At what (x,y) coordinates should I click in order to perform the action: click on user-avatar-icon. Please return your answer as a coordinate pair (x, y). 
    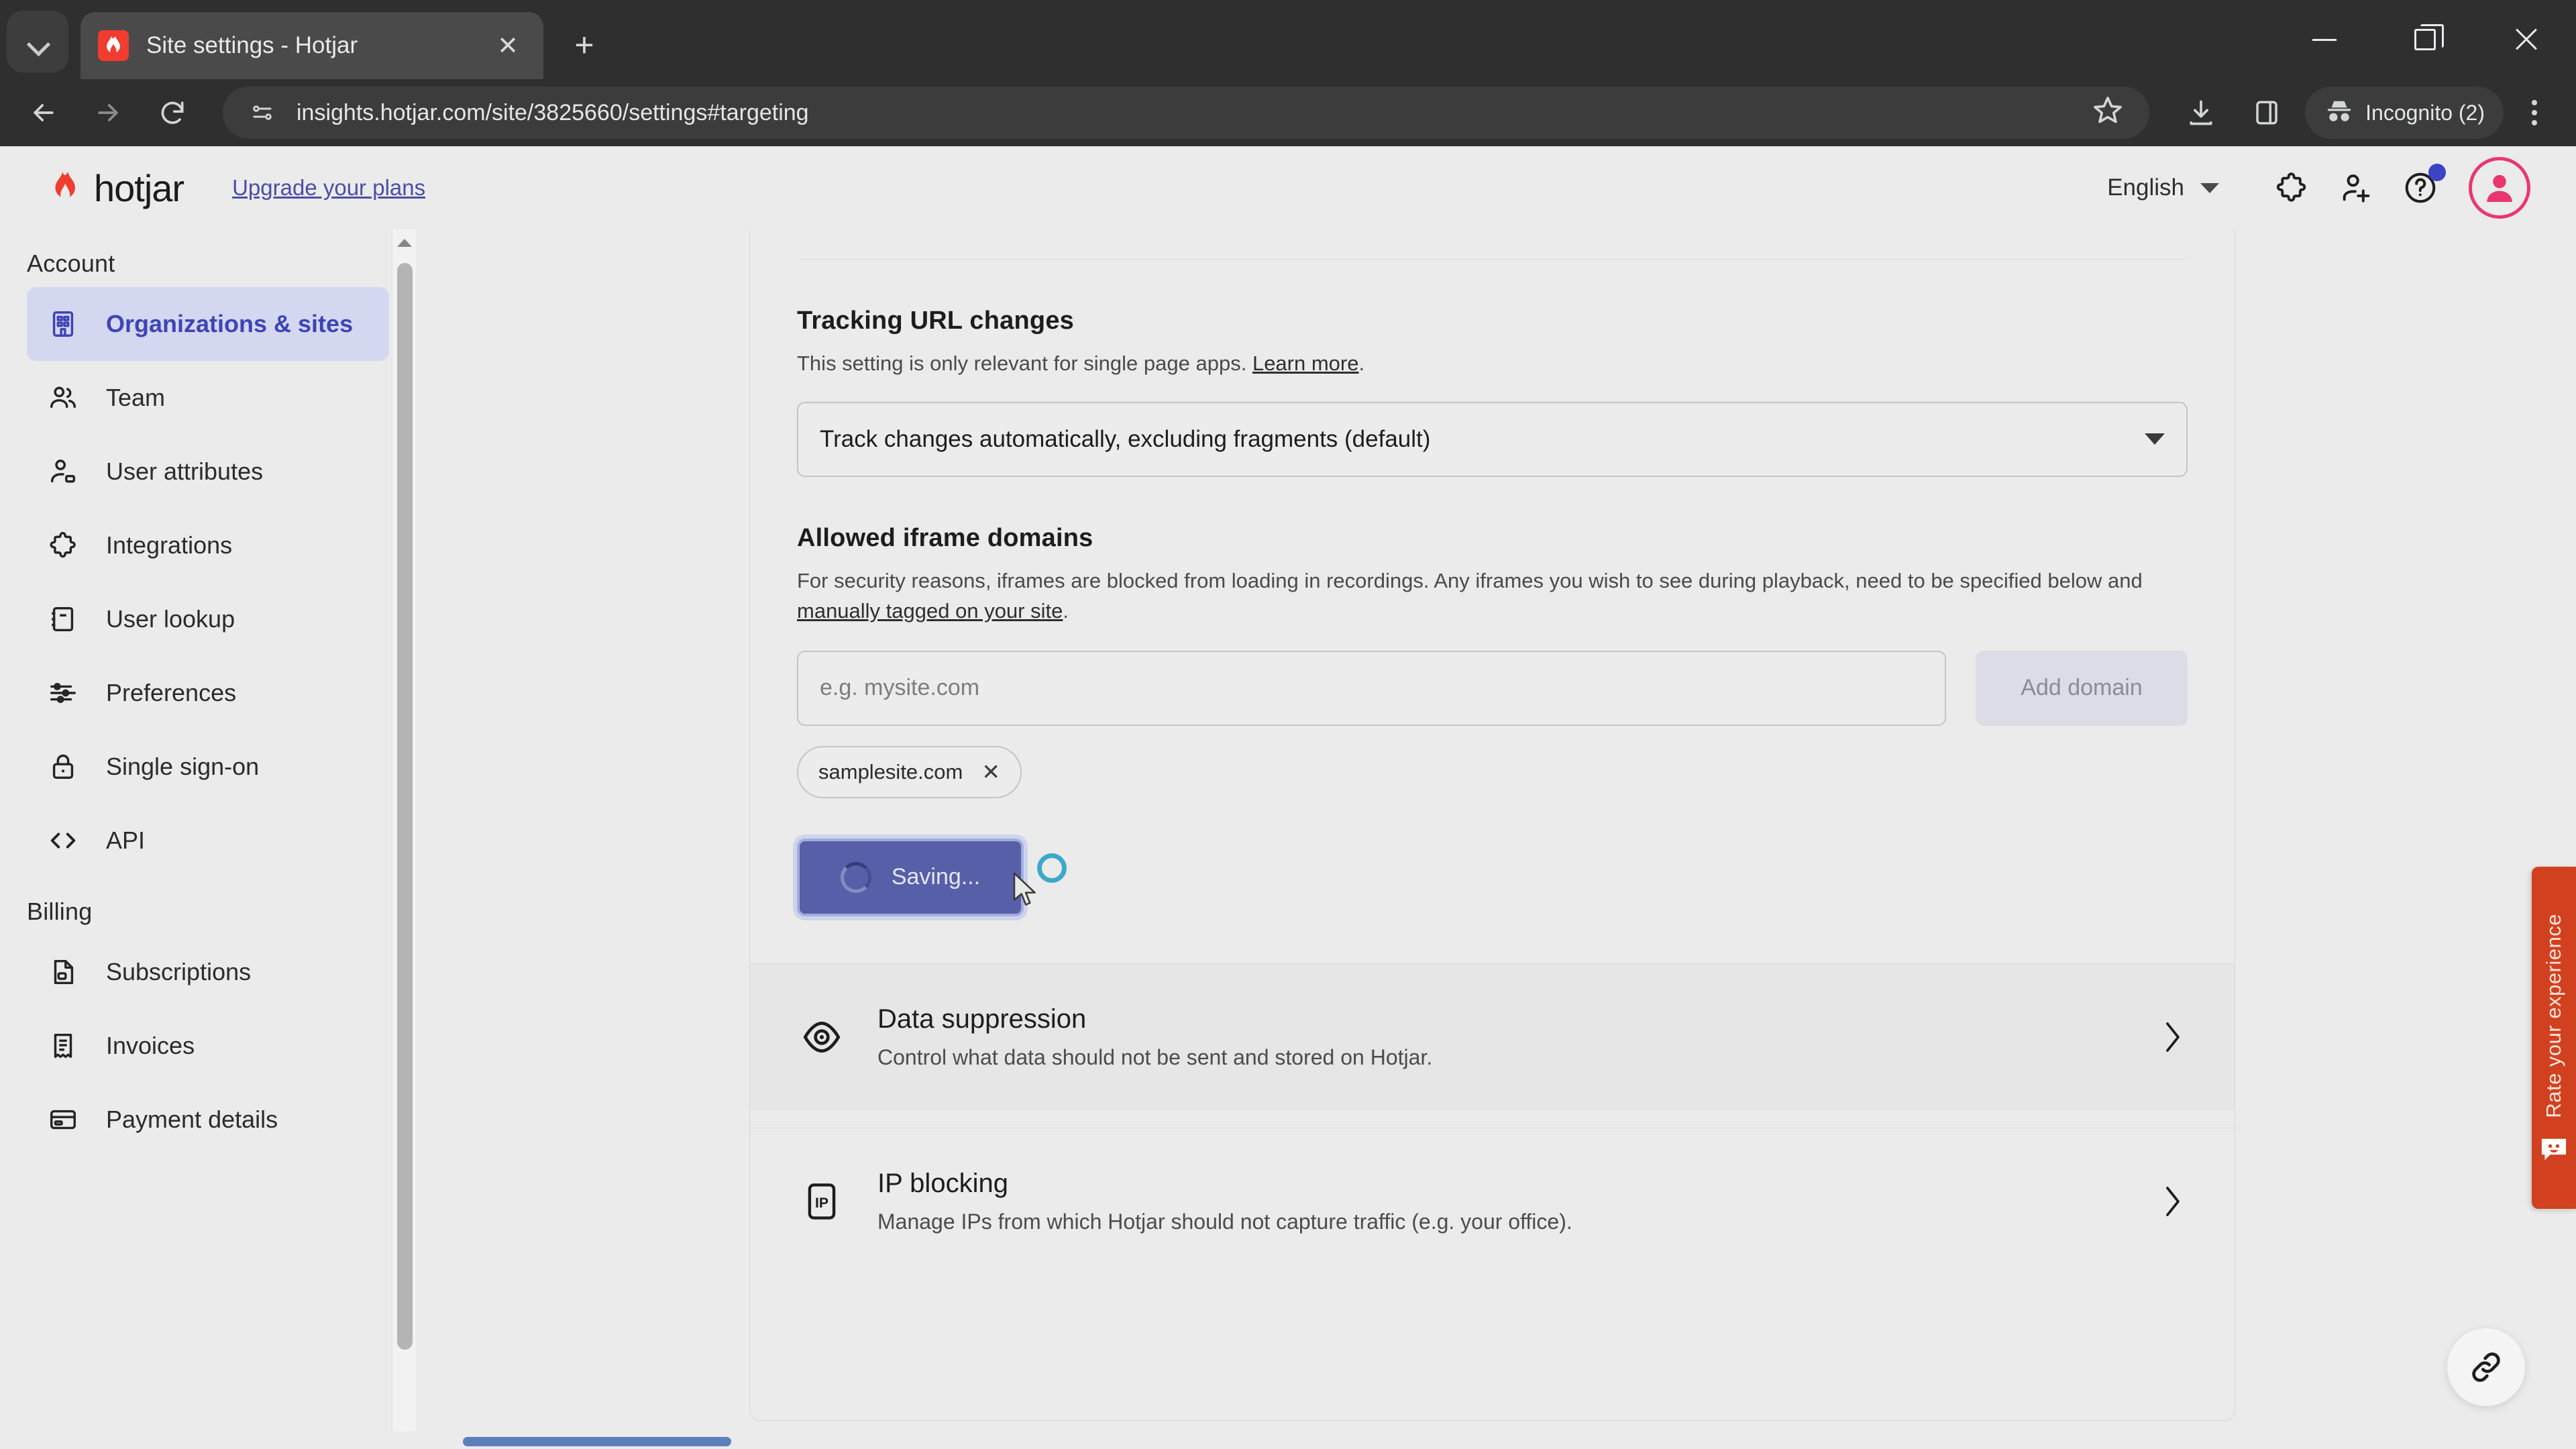
    Looking at the image, I should click on (2499, 188).